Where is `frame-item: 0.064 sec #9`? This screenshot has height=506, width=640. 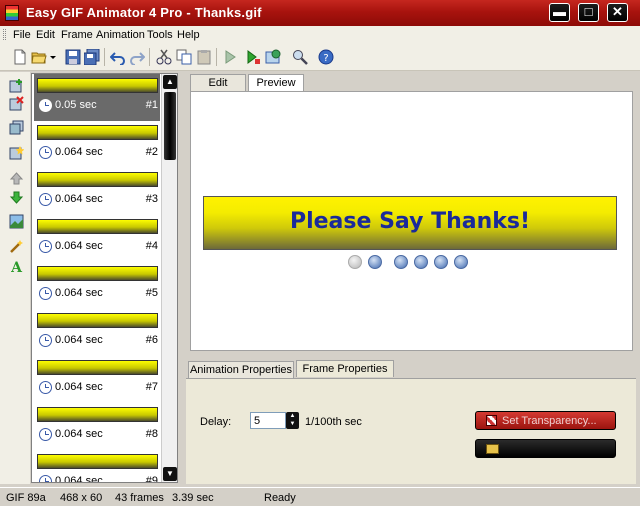 frame-item: 0.064 sec #9 is located at coordinates (97, 466).